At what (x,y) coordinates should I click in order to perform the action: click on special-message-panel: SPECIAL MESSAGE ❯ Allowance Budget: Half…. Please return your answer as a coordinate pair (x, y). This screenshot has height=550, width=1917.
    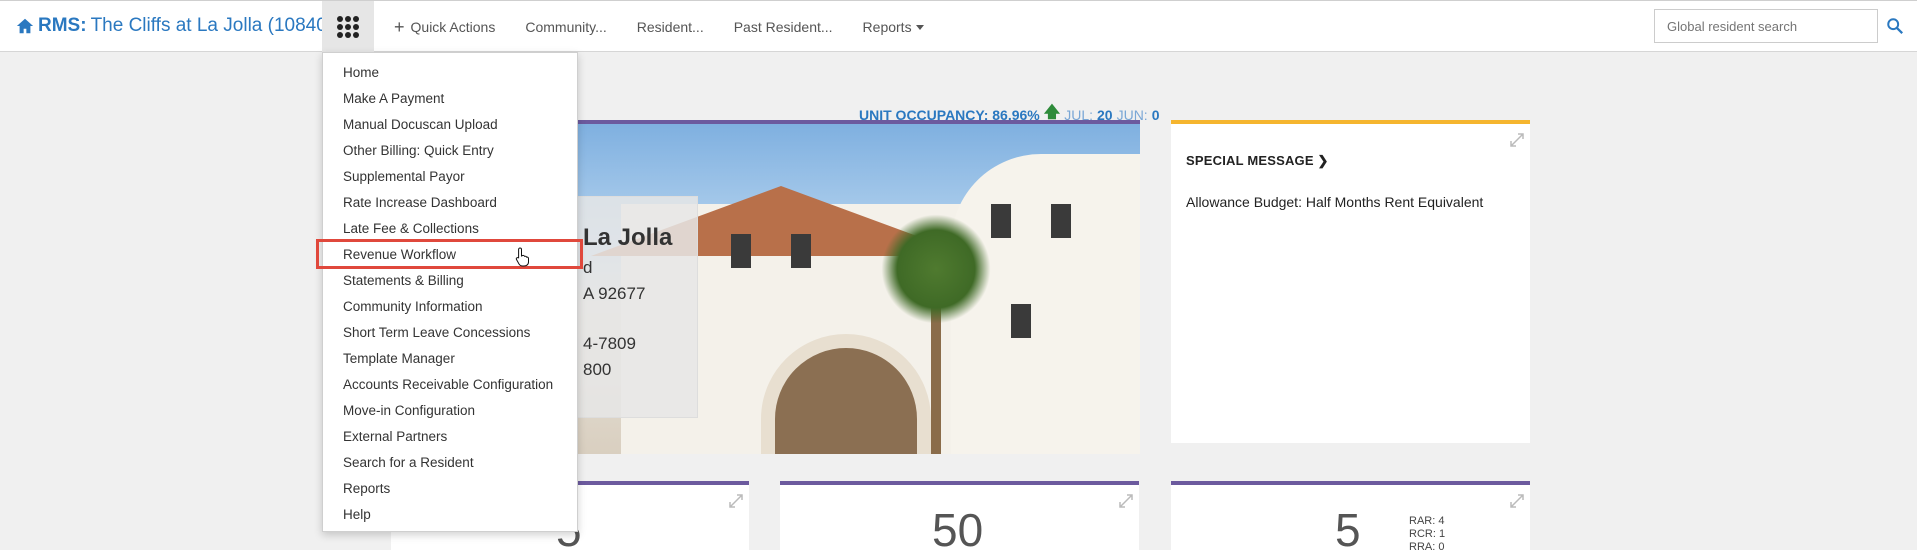
    Looking at the image, I should click on (1350, 281).